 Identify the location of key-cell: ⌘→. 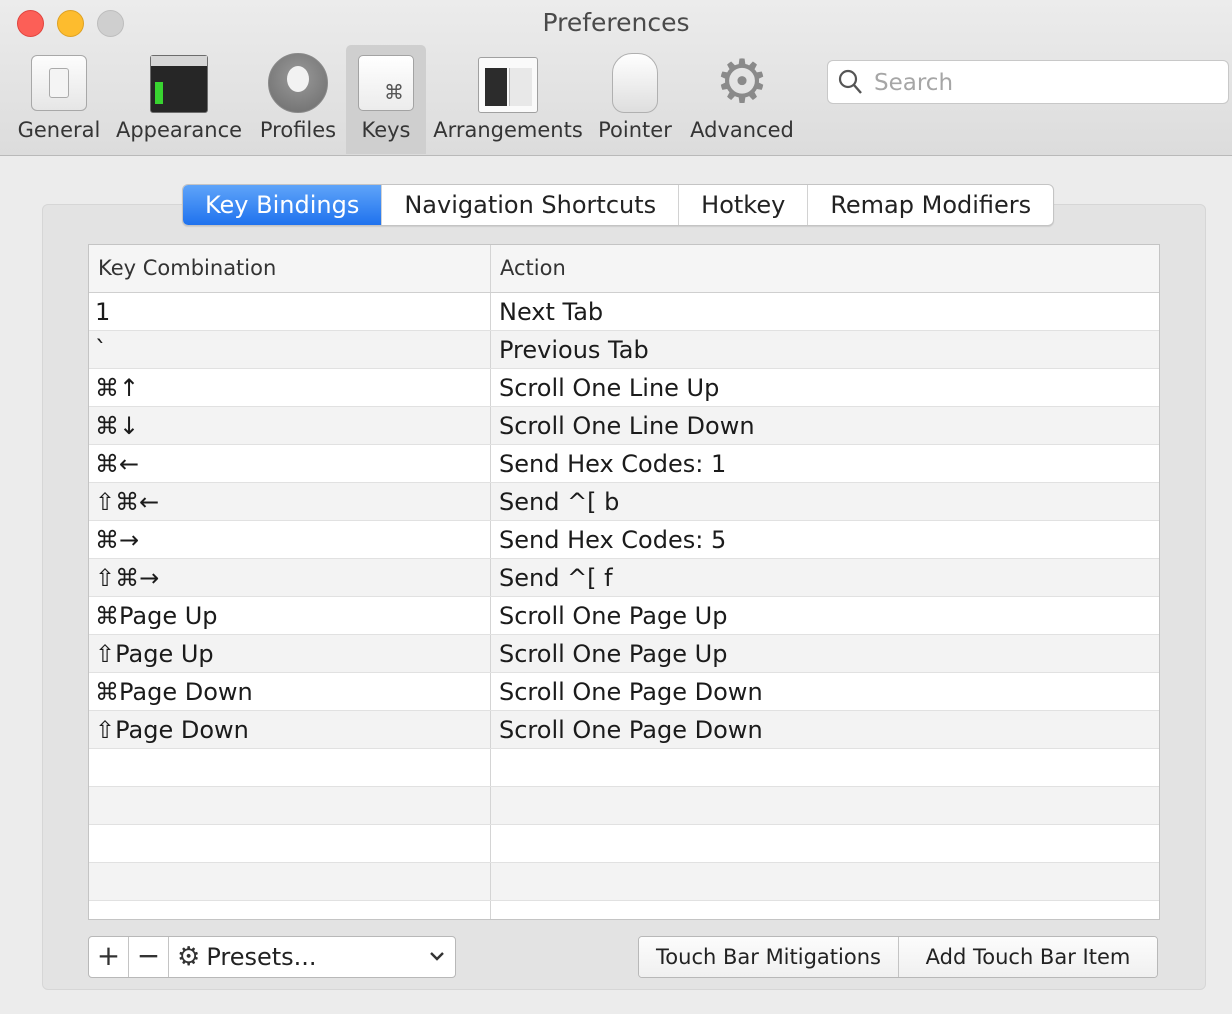
(290, 539).